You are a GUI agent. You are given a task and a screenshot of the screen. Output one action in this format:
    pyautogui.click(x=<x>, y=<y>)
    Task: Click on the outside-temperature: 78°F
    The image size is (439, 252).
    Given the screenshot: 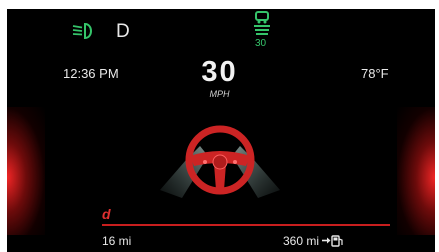 What is the action you would take?
    pyautogui.click(x=375, y=73)
    